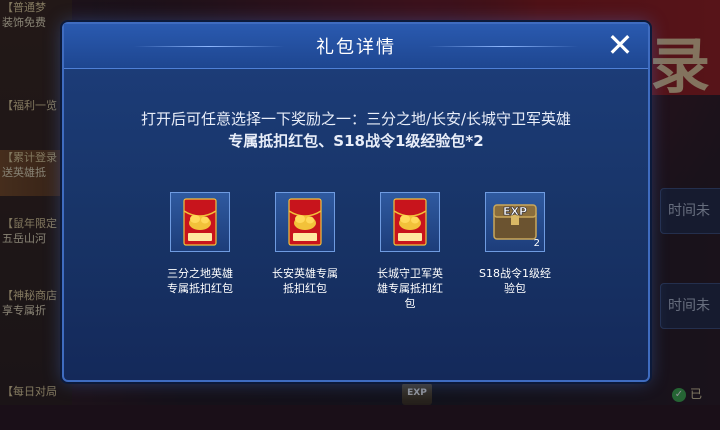 This screenshot has height=430, width=720. I want to click on dialog-title: 礼包详情, so click(356, 47).